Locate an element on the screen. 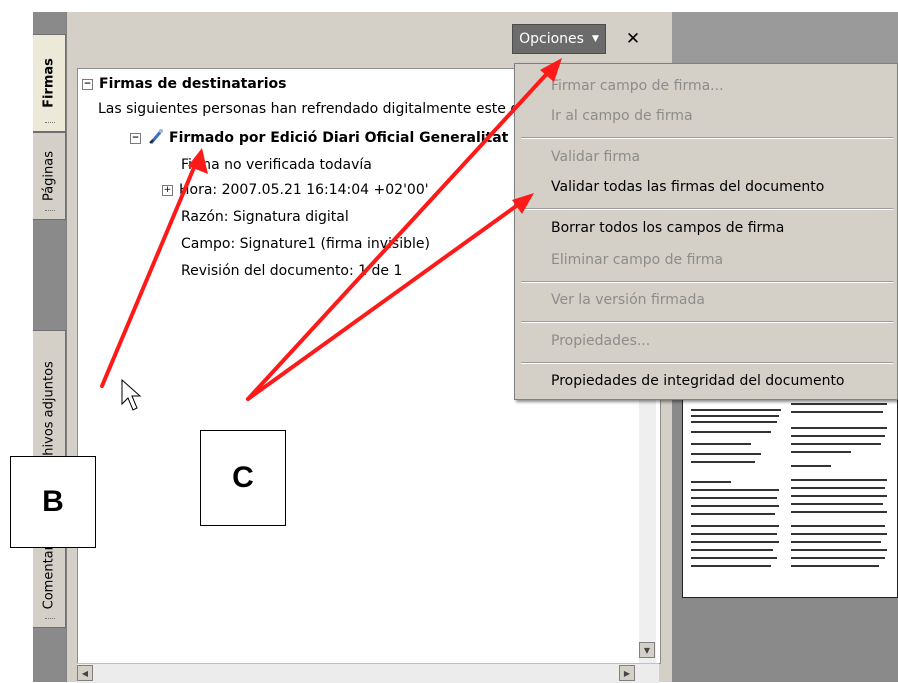 The width and height of the screenshot is (898, 683). time-text: Hora: 2007.05.21 16:14:04 +02'00' is located at coordinates (304, 190).